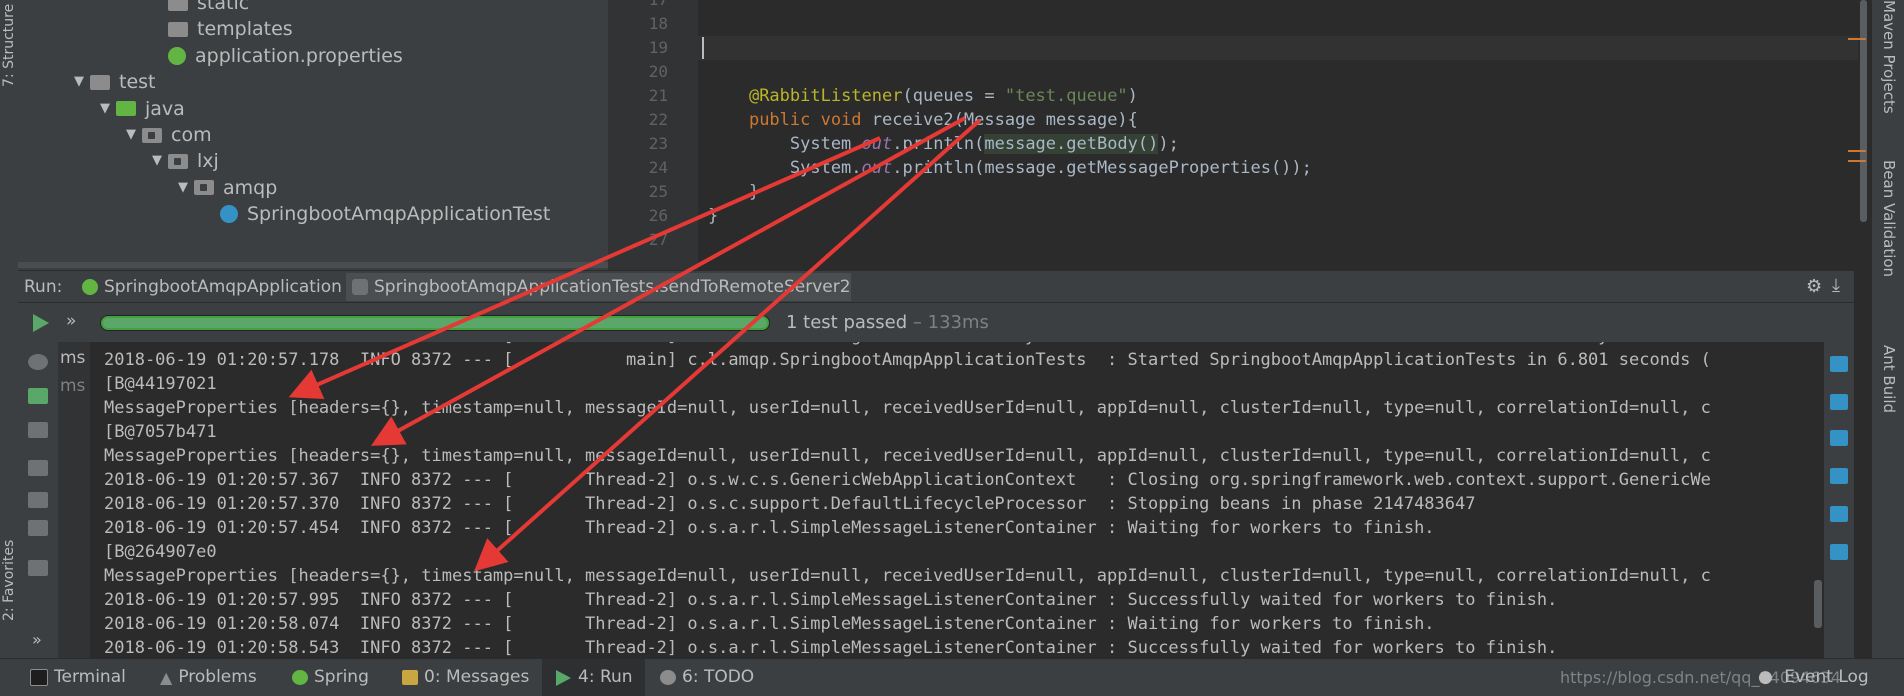 Image resolution: width=1904 pixels, height=696 pixels. What do you see at coordinates (40, 323) in the screenshot?
I see `rerun-icon` at bounding box center [40, 323].